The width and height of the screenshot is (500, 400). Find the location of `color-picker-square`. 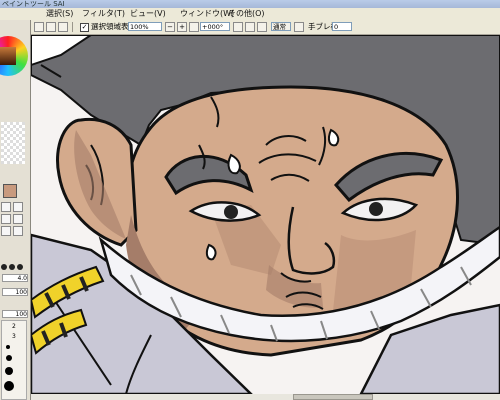

color-picker-square is located at coordinates (8, 56).